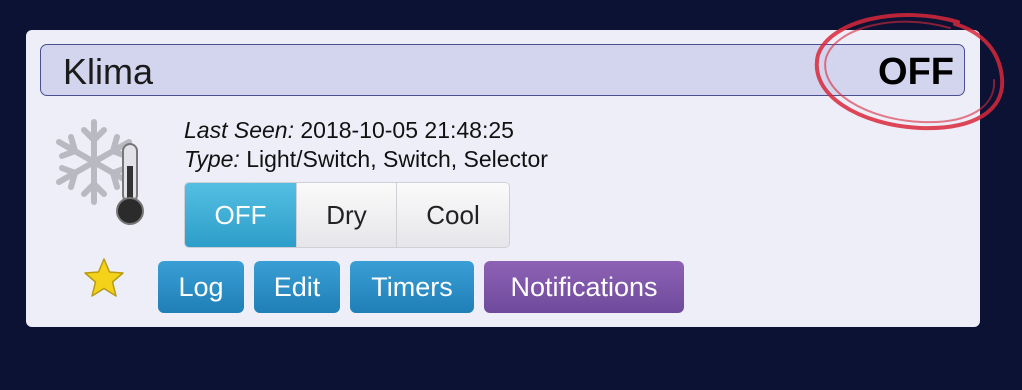 The image size is (1022, 390). I want to click on type-row: Type: Light/Switch, Switch, Selector, so click(366, 159).